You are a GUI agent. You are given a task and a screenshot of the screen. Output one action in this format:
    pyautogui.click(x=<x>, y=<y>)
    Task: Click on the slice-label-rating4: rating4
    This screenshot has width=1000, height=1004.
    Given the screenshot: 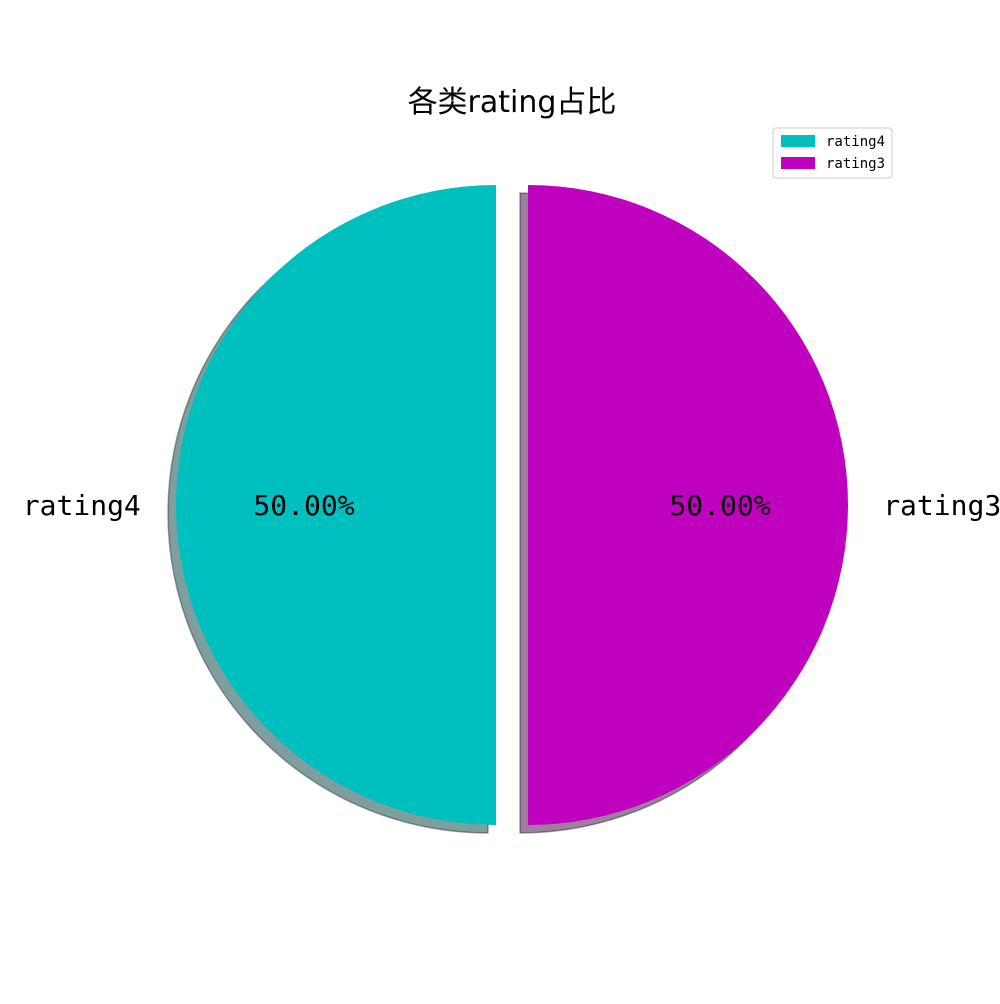 What is the action you would take?
    pyautogui.click(x=82, y=505)
    